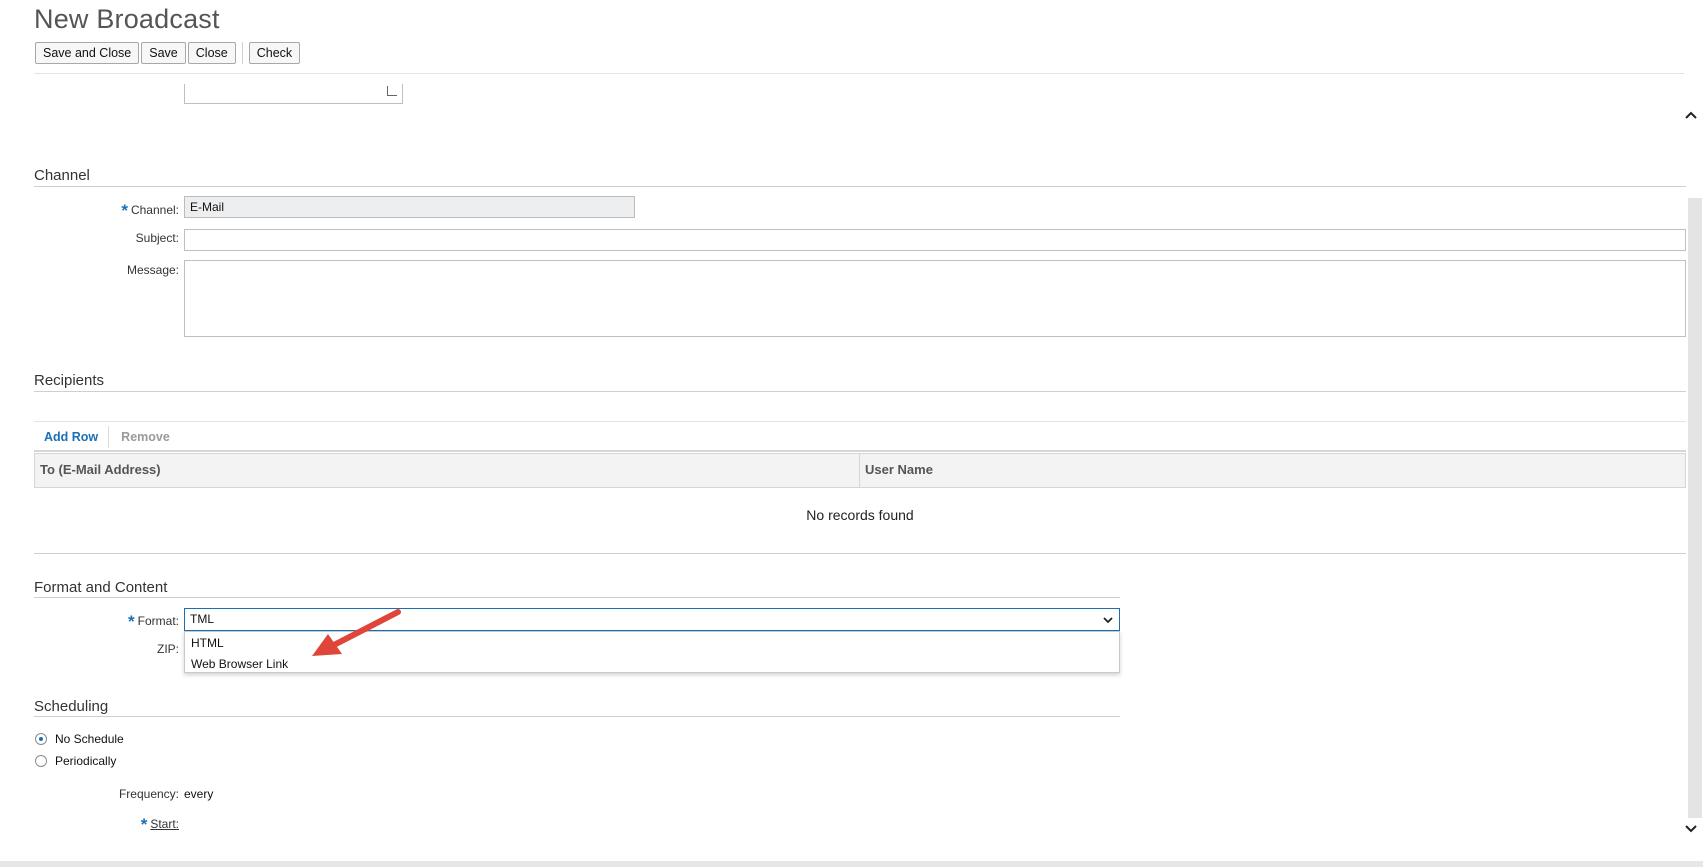  What do you see at coordinates (167, 649) in the screenshot?
I see `zip-label: ZIP:` at bounding box center [167, 649].